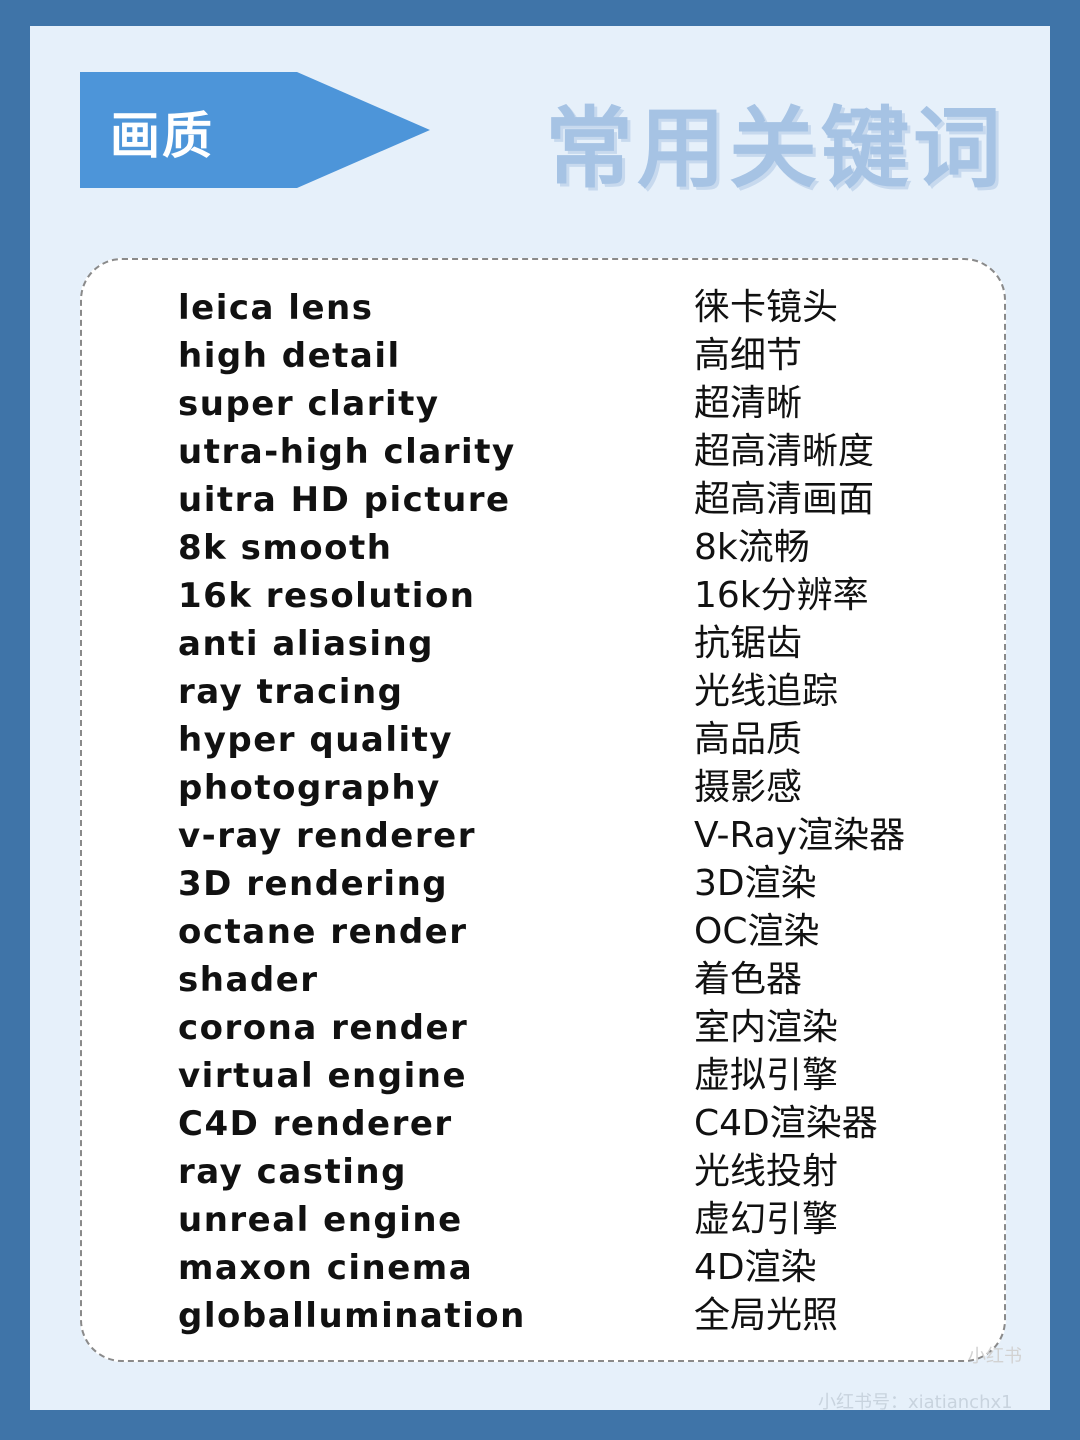 The height and width of the screenshot is (1440, 1080). I want to click on page-title: 常用关键词, so click(775, 148).